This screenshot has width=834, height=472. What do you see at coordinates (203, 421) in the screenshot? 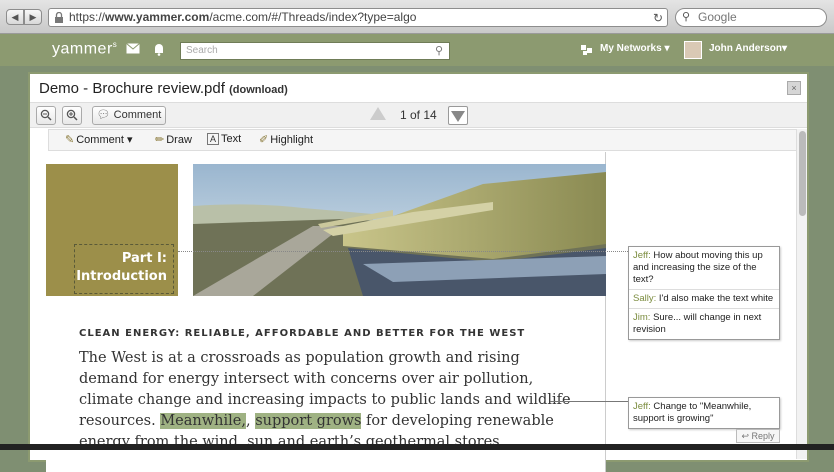
I see `highlighted-text: Meanwhile,` at bounding box center [203, 421].